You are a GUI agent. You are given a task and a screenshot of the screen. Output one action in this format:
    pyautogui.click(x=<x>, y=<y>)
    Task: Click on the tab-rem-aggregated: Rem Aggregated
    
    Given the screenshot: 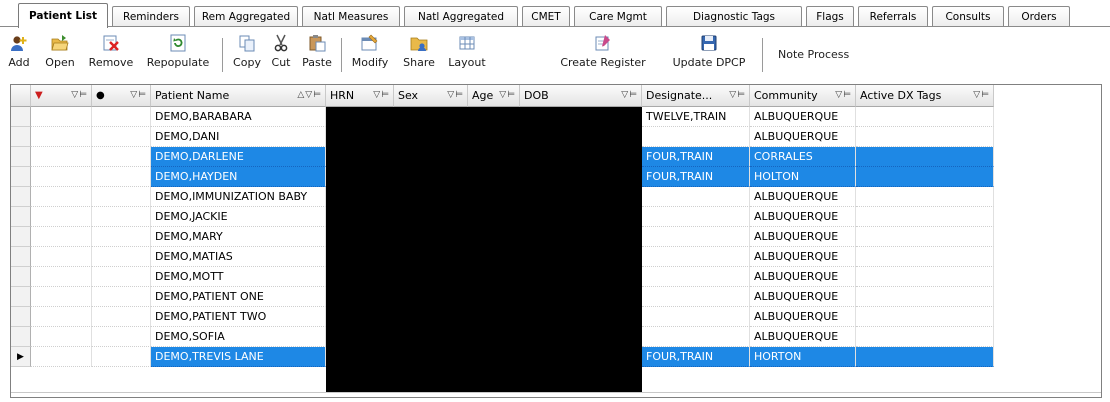 What is the action you would take?
    pyautogui.click(x=246, y=16)
    